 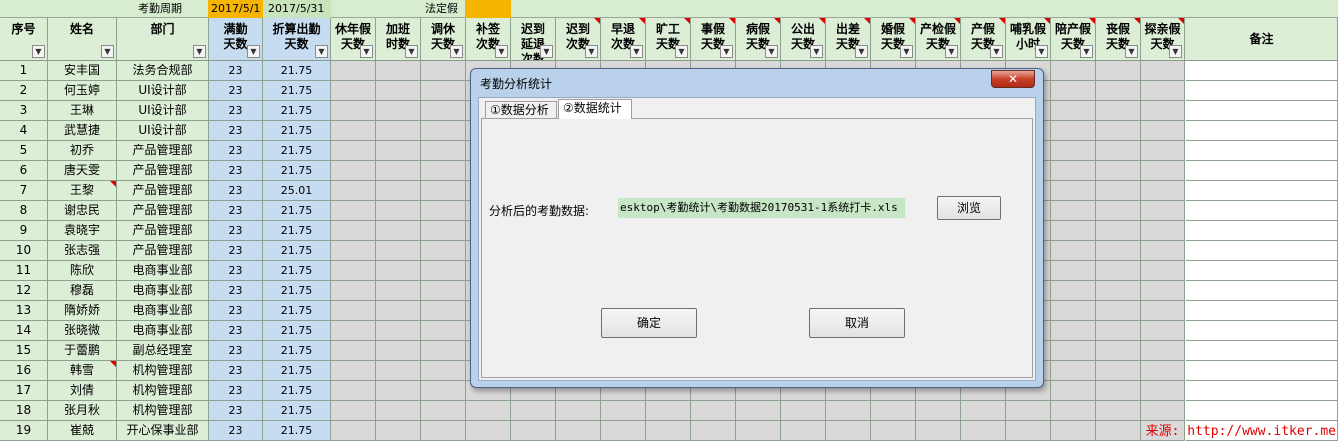 What do you see at coordinates (82, 351) in the screenshot?
I see `table-cell: 于蕾鹏` at bounding box center [82, 351].